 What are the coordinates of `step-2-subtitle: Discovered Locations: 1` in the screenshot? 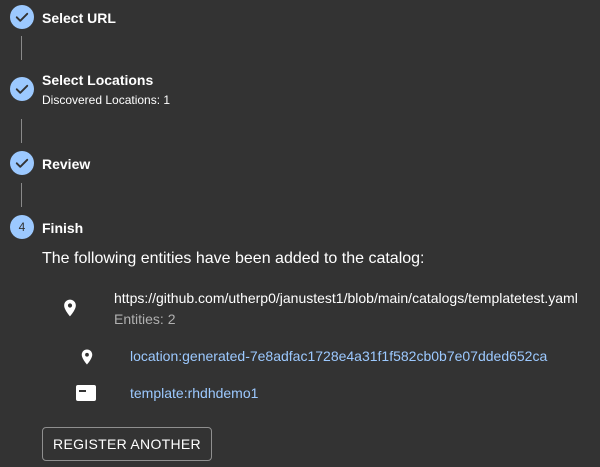 It's located at (106, 100).